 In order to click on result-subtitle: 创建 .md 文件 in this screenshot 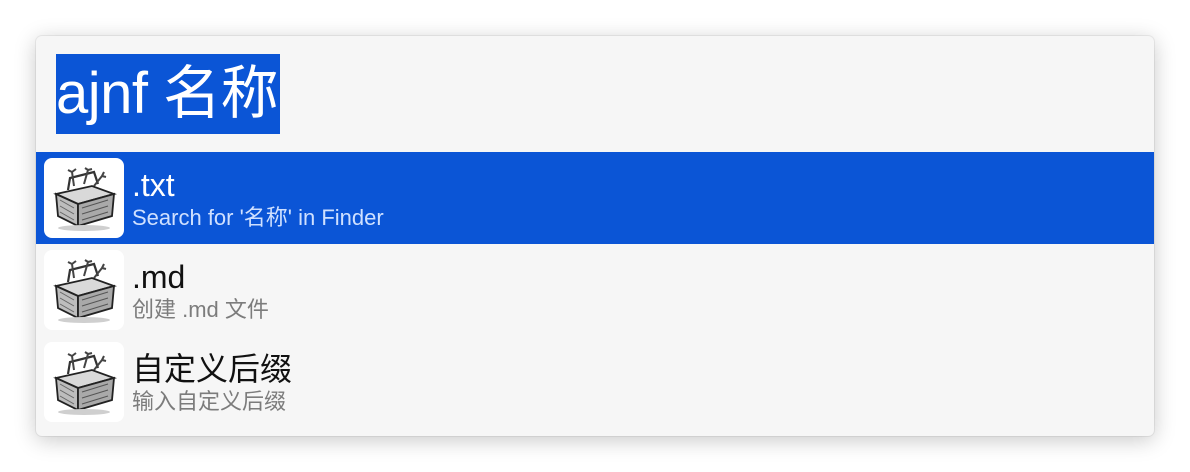, I will do `click(200, 309)`.